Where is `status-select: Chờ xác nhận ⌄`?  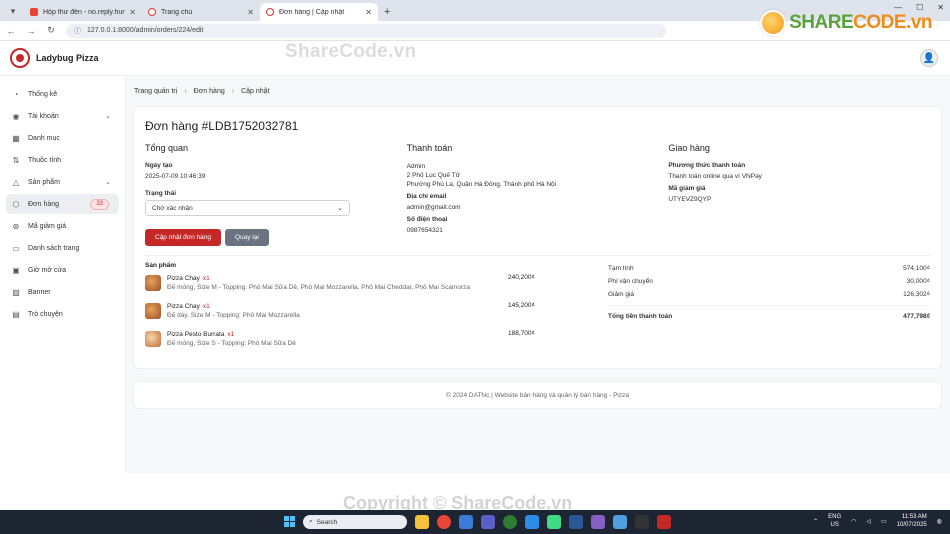 status-select: Chờ xác nhận ⌄ is located at coordinates (247, 208).